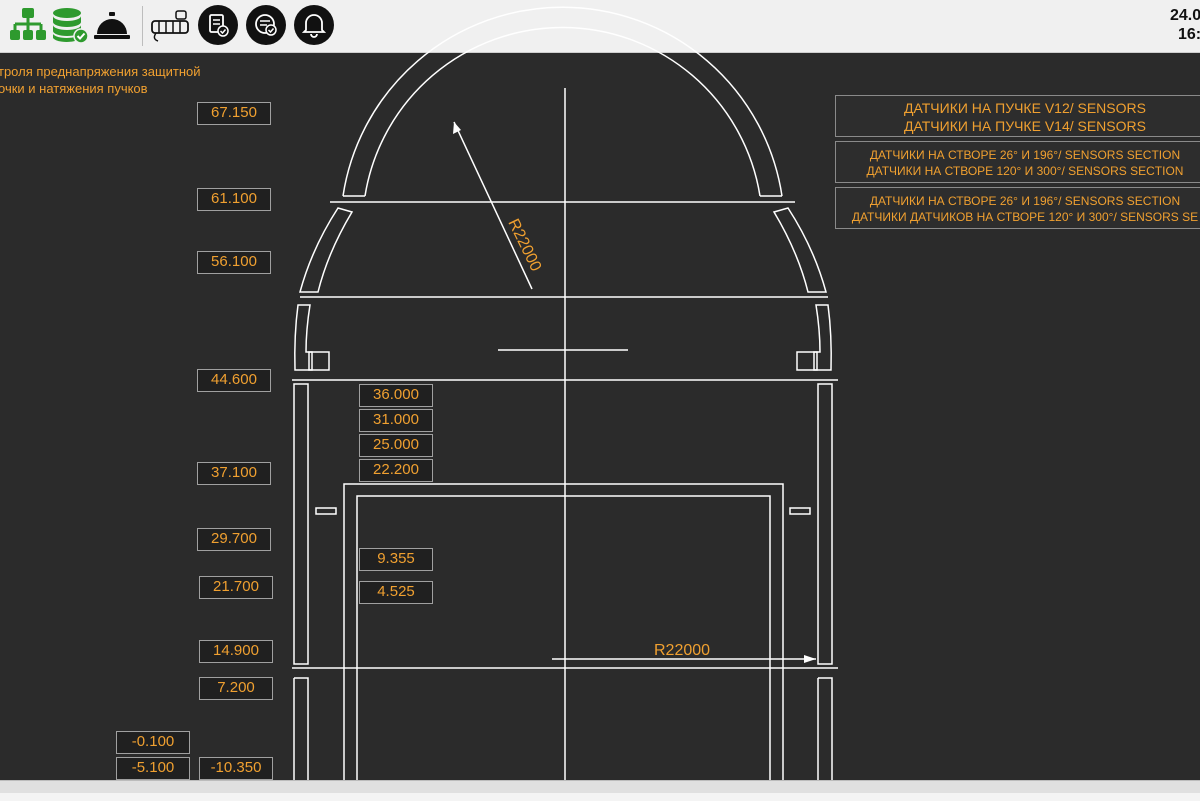 The height and width of the screenshot is (801, 1200). What do you see at coordinates (236, 768) in the screenshot?
I see `elevation-minus-10350: -10.350` at bounding box center [236, 768].